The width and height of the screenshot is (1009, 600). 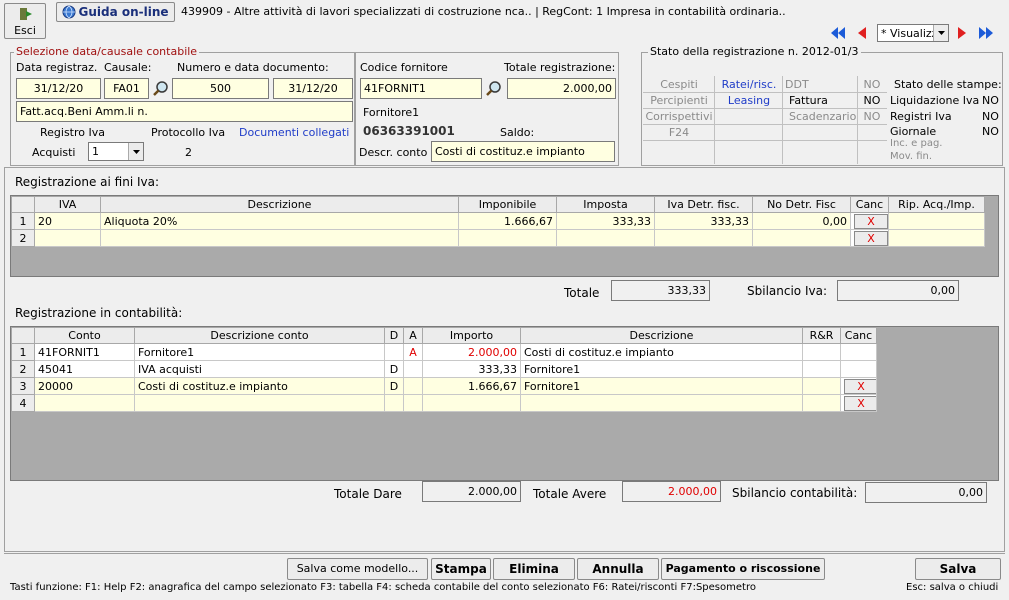 What do you see at coordinates (679, 84) in the screenshot?
I see `stato-cespiti: Cespiti` at bounding box center [679, 84].